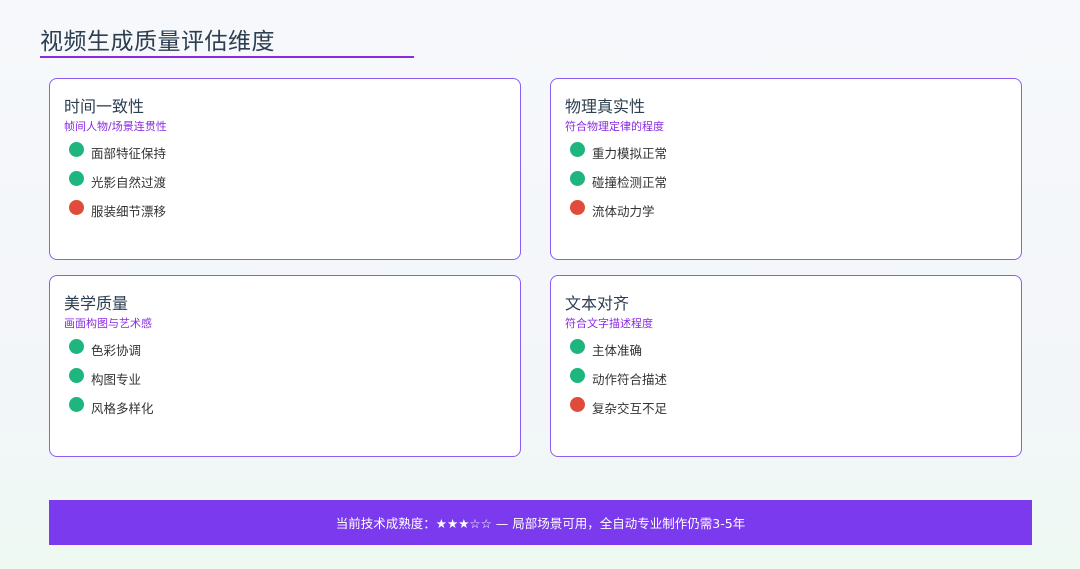 The image size is (1080, 569). I want to click on list-item: 服装细节漂移, so click(117, 209).